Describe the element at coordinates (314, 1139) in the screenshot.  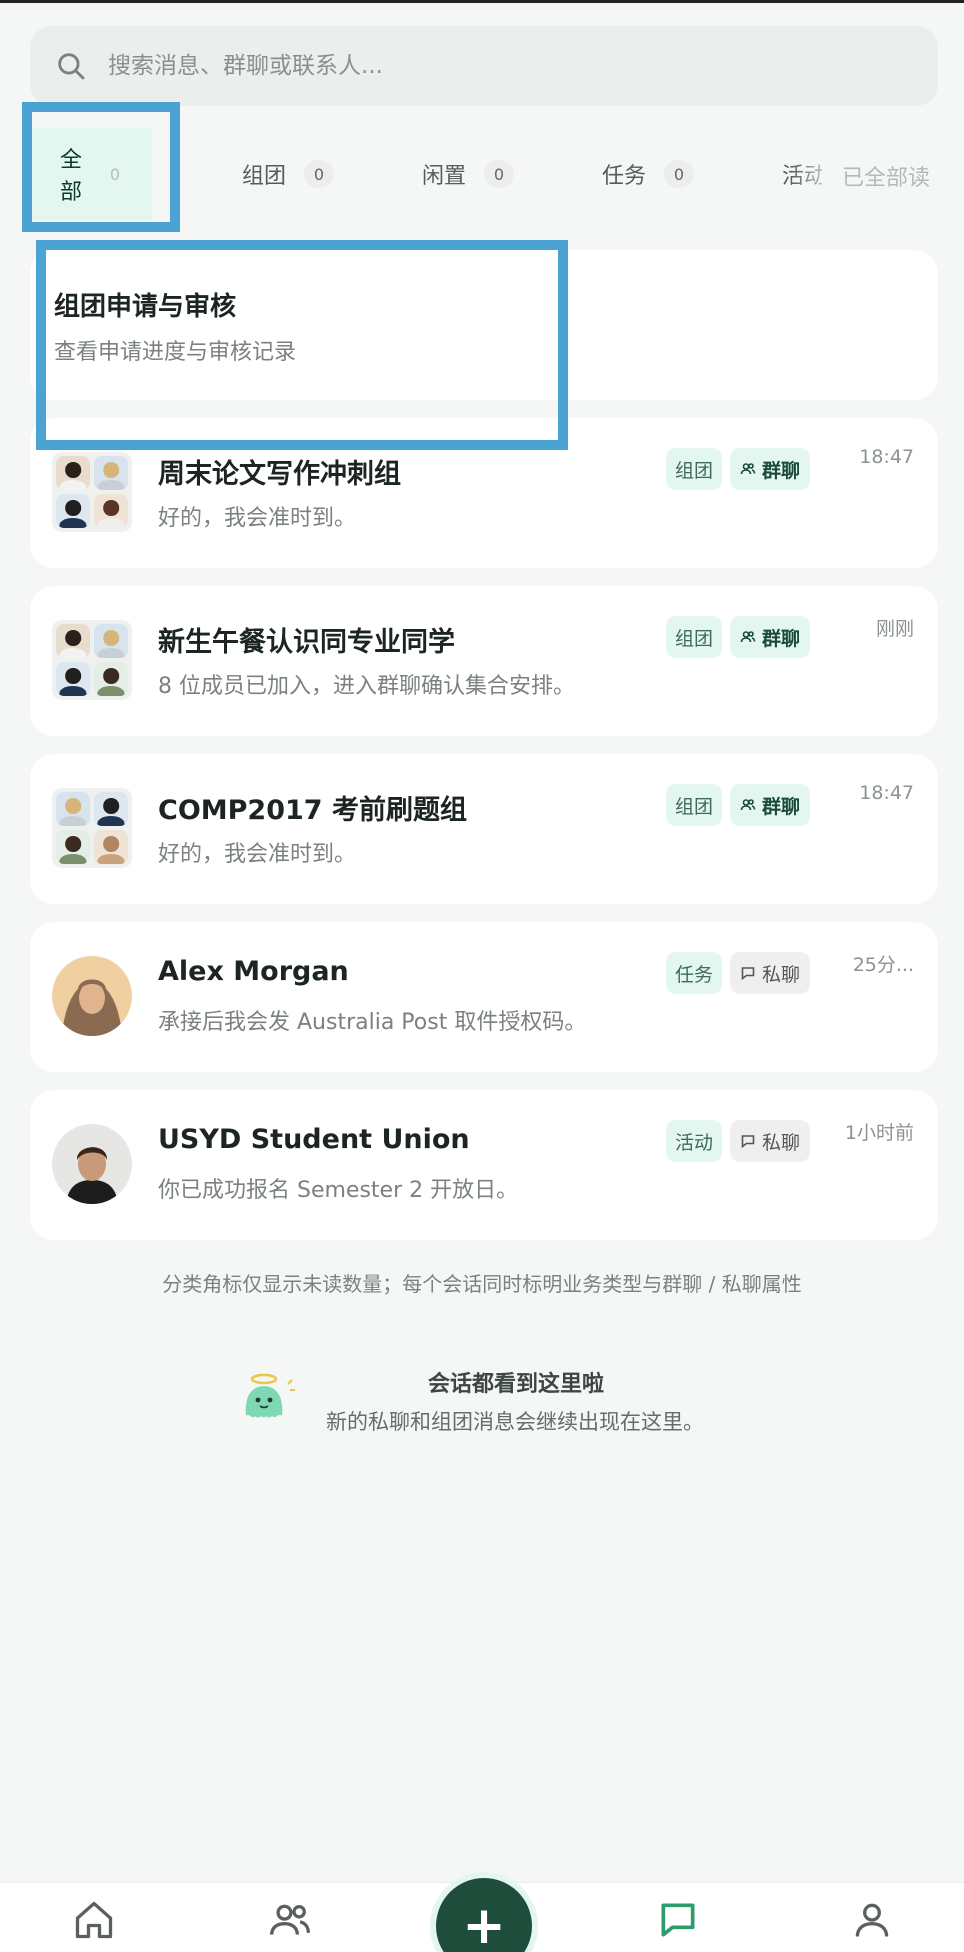
I see `conversation-name: USYD Student Union` at that location.